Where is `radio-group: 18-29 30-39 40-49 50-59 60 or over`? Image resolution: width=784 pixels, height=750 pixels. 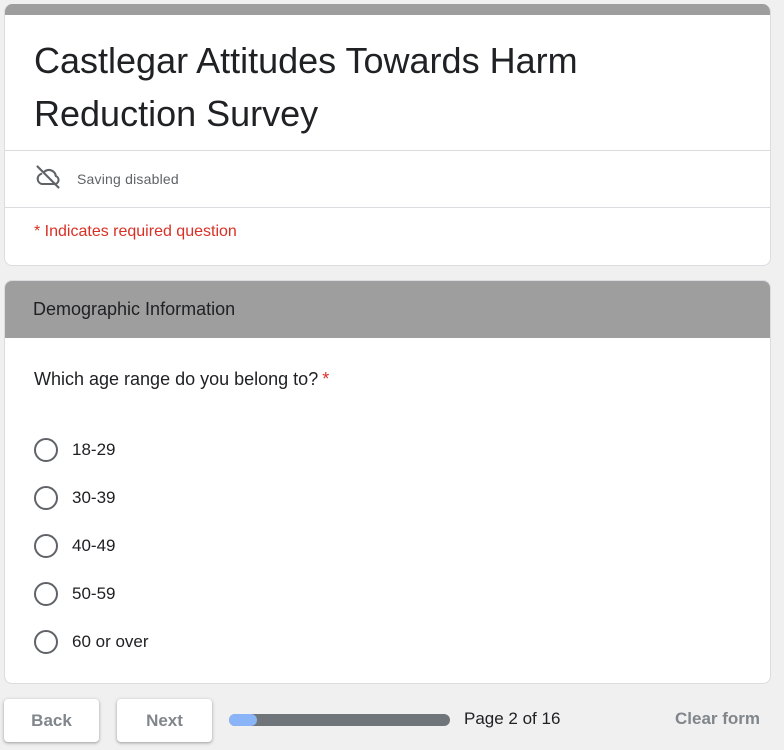 radio-group: 18-29 30-39 40-49 50-59 60 or over is located at coordinates (91, 546).